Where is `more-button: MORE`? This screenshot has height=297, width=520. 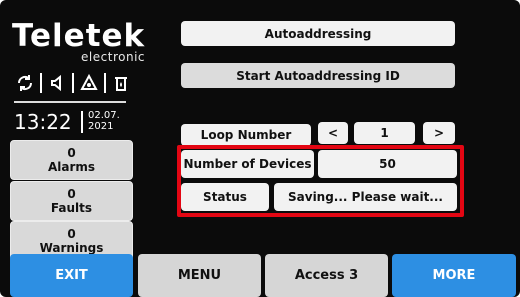
more-button: MORE is located at coordinates (454, 275).